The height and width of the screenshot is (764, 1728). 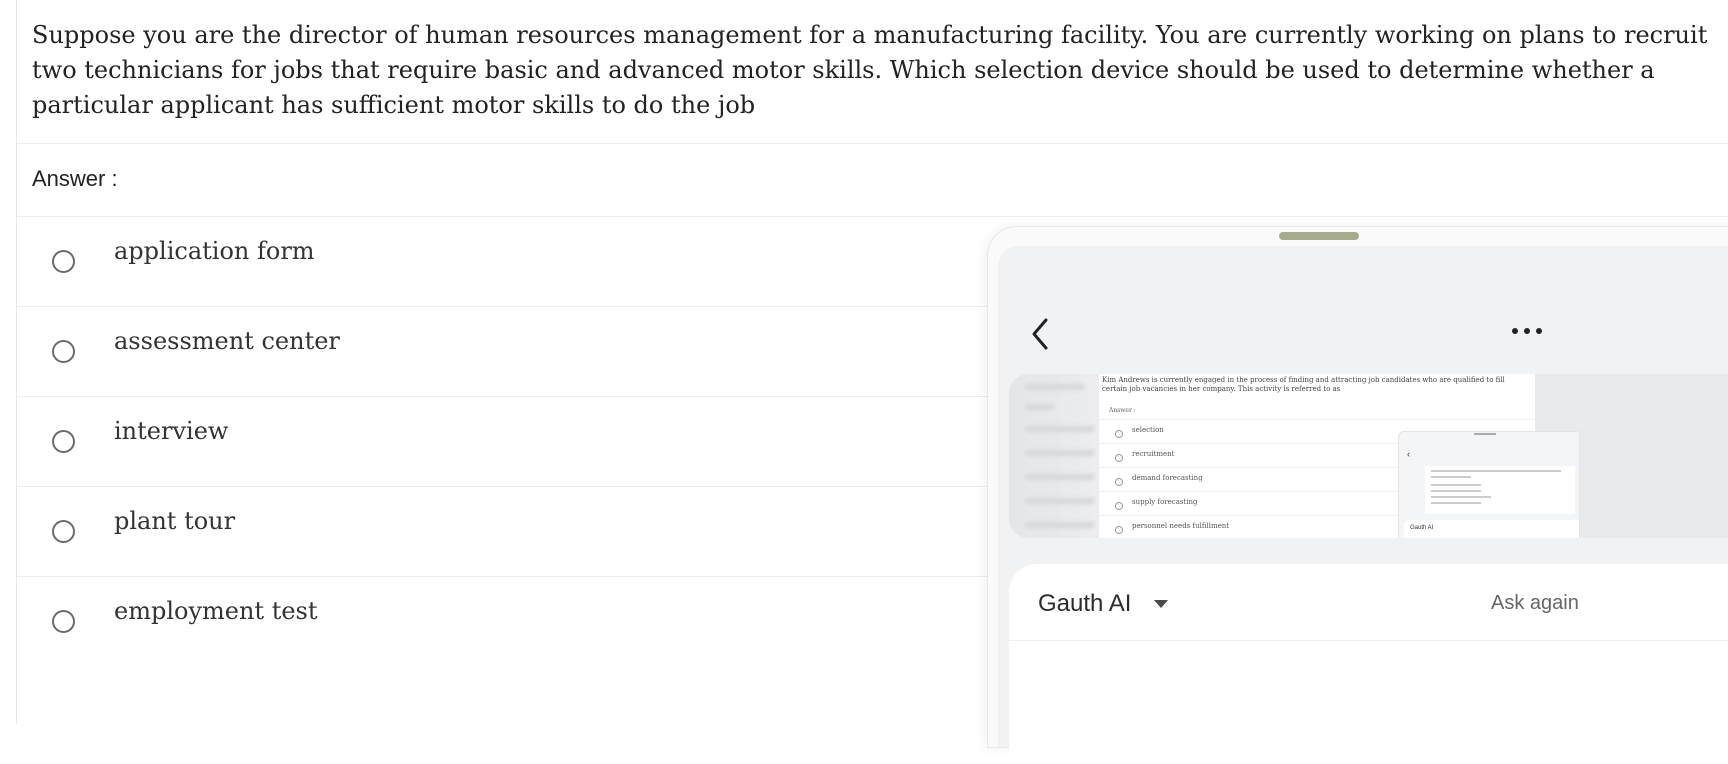 I want to click on mini-ai-card: Gauth AI, so click(x=1491, y=529).